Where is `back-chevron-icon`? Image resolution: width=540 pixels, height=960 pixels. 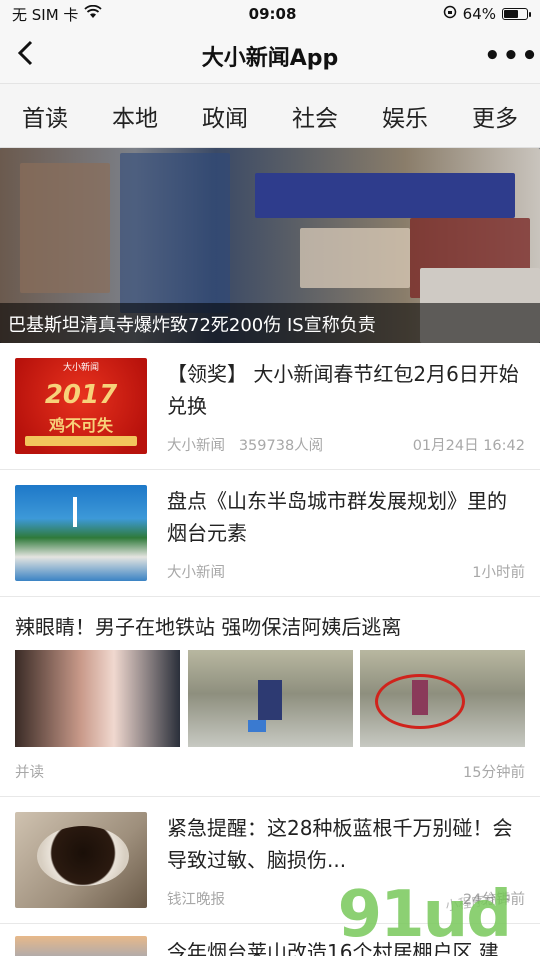
back-chevron-icon is located at coordinates (25, 52).